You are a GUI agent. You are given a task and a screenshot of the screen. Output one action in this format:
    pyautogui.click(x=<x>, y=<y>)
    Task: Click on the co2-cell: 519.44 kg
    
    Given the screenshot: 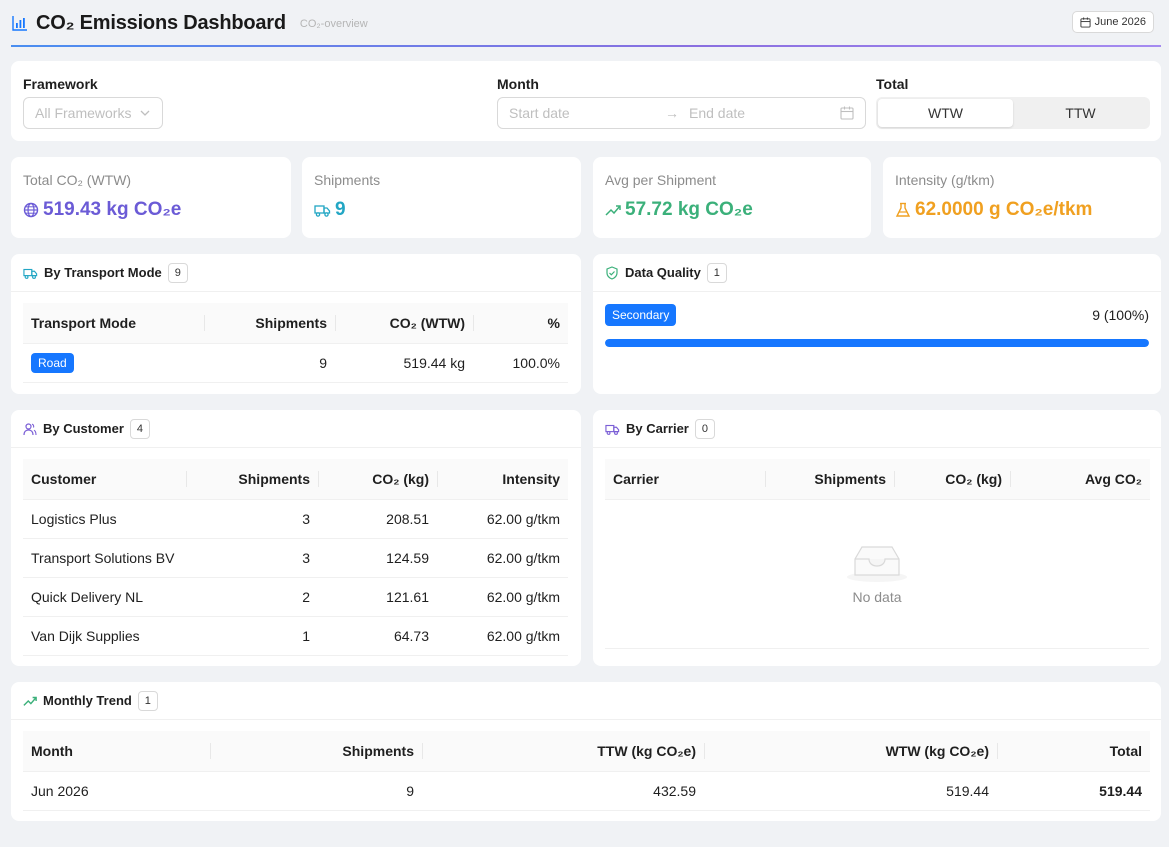 What is the action you would take?
    pyautogui.click(x=404, y=363)
    